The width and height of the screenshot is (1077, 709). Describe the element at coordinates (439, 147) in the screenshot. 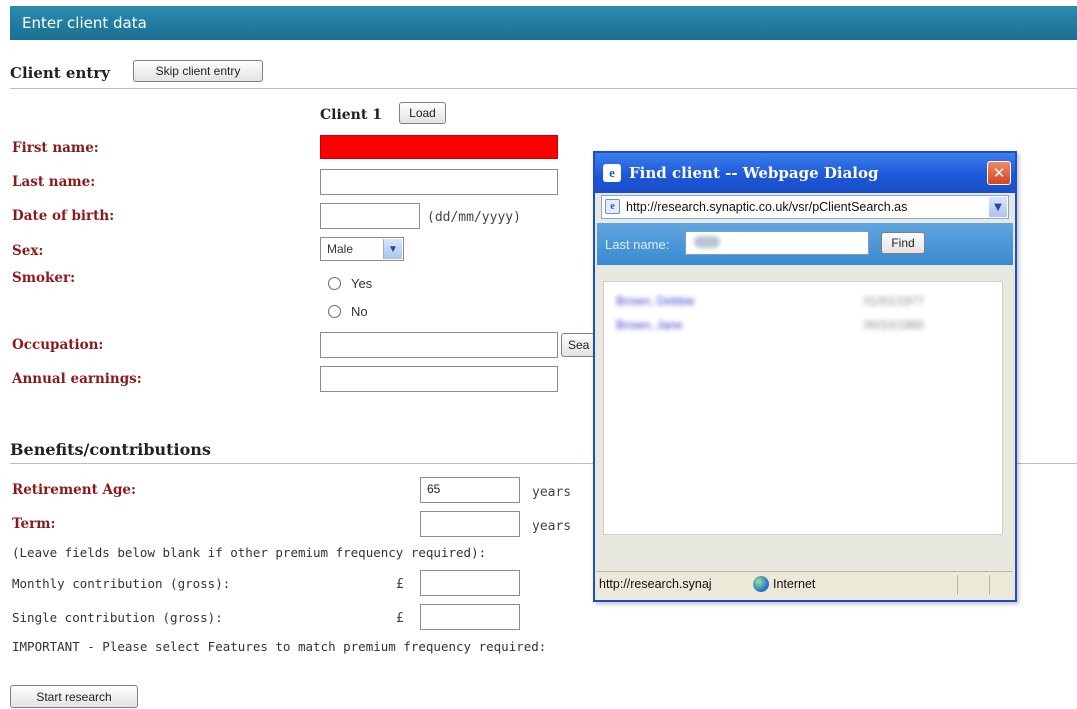

I see `first-name-field` at that location.